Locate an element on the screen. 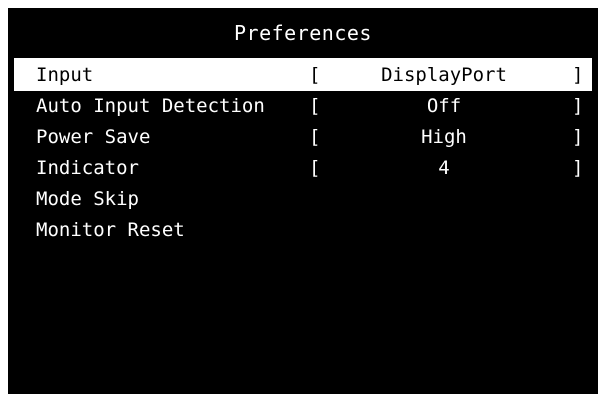 The width and height of the screenshot is (606, 396). menu-item-input: Input [ DisplayPort ] is located at coordinates (303, 75).